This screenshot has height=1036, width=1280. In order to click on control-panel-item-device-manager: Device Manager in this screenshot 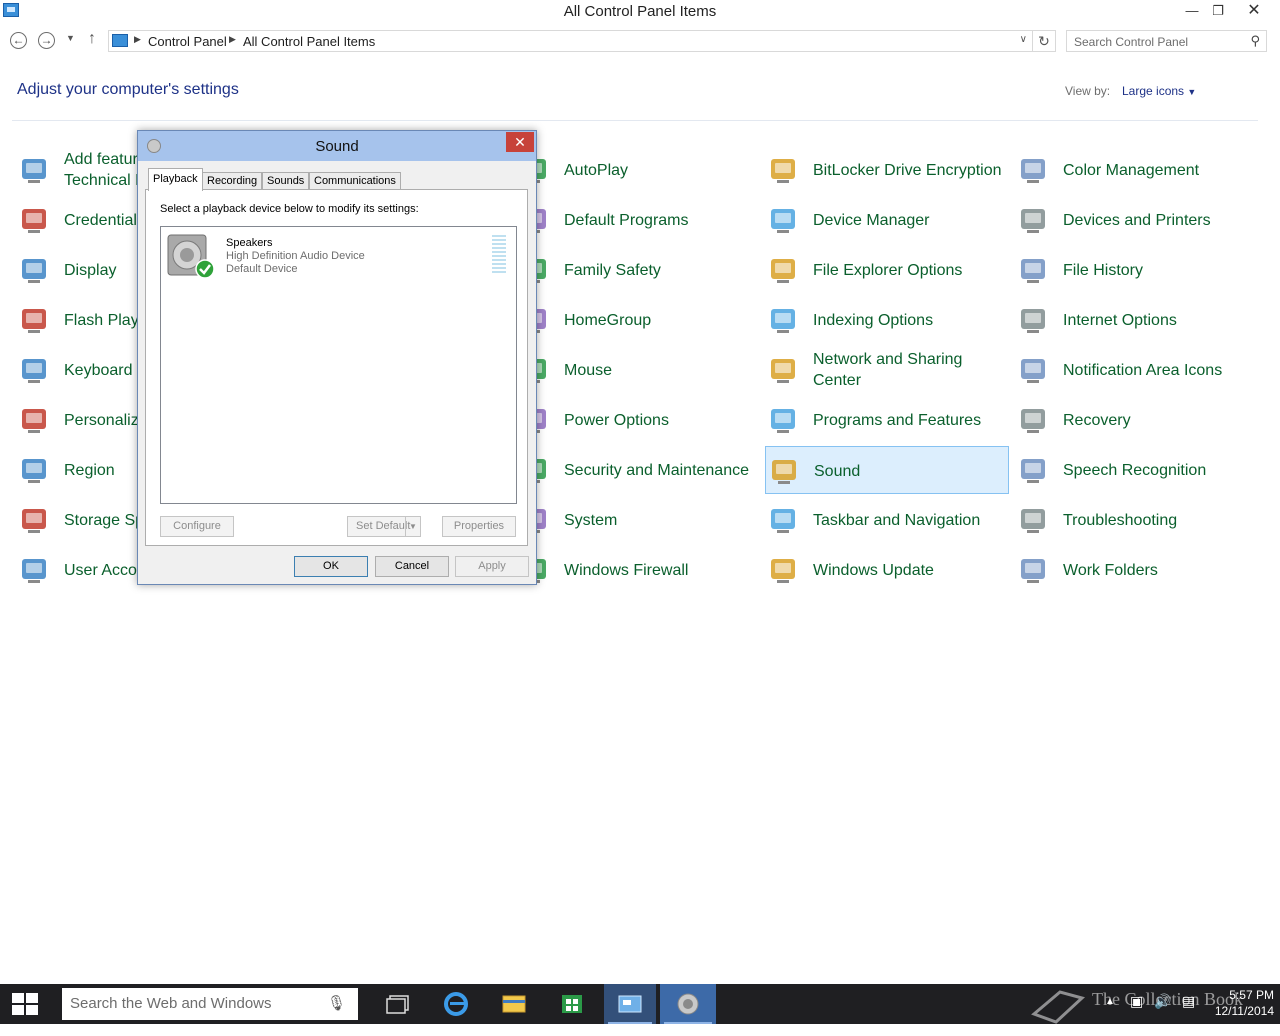, I will do `click(887, 220)`.